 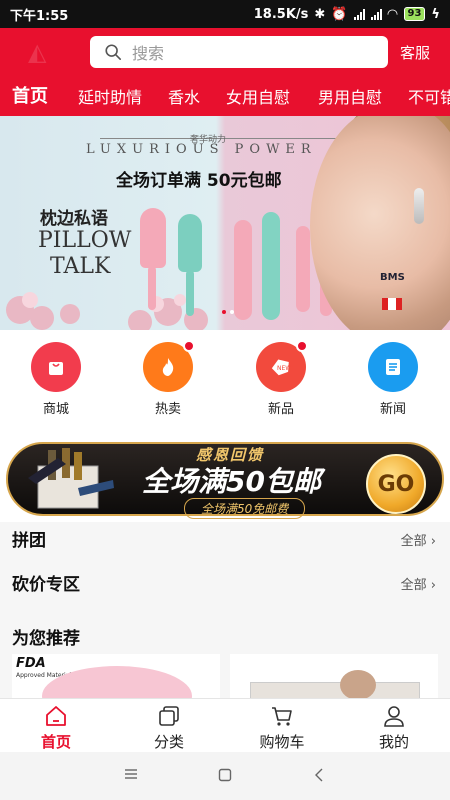 I want to click on bottom-navigation: 首页 分类 购物车 我的, so click(x=225, y=725).